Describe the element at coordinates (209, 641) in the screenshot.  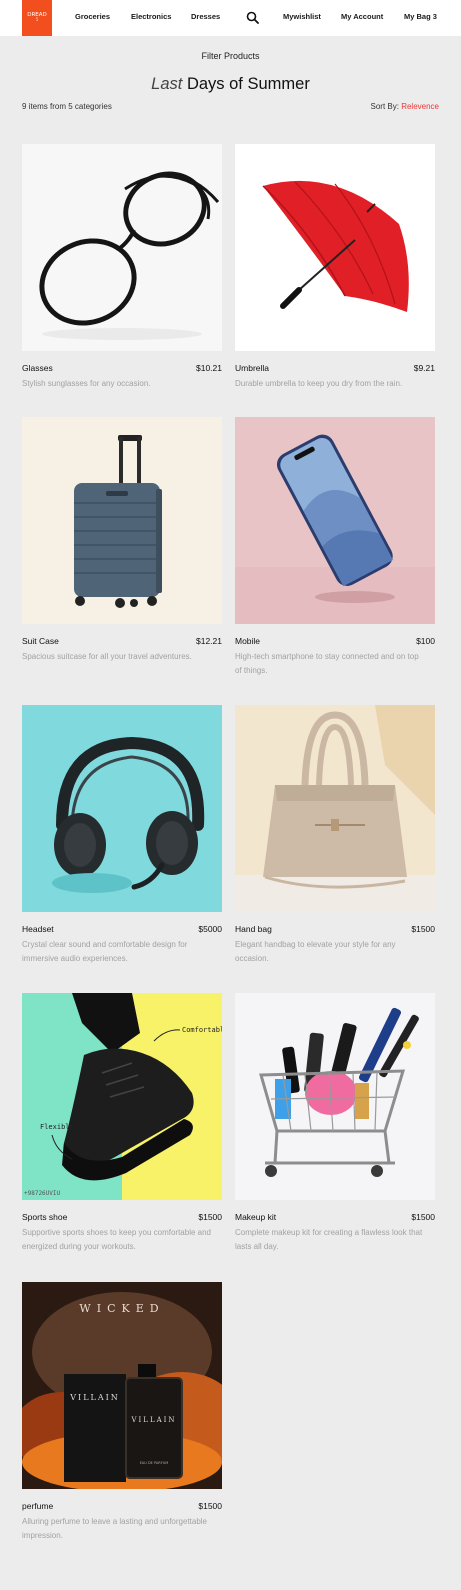
I see `product-price: $12.21` at that location.